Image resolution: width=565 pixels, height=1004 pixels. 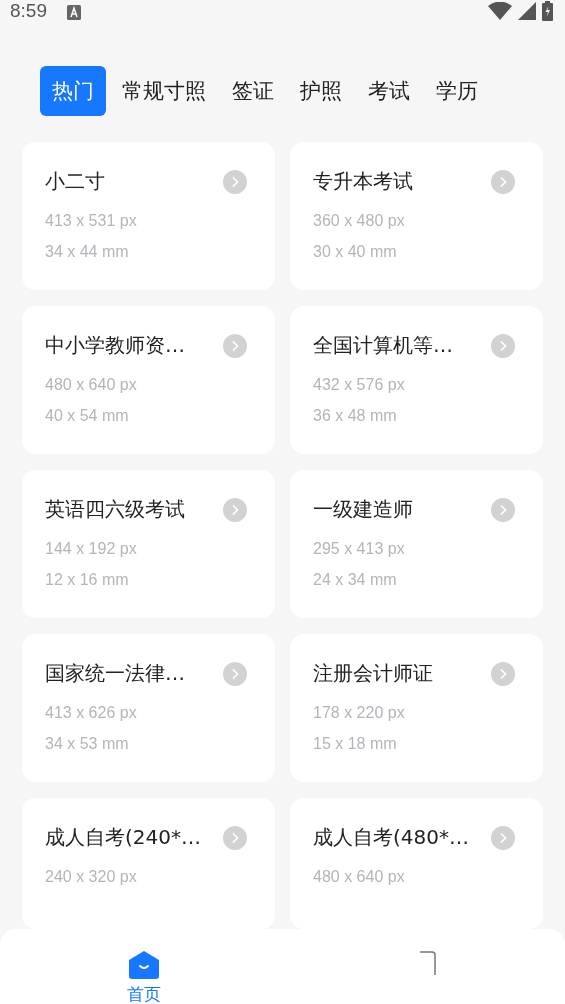 What do you see at coordinates (355, 416) in the screenshot?
I see `mm-size: 36 x 48 mm` at bounding box center [355, 416].